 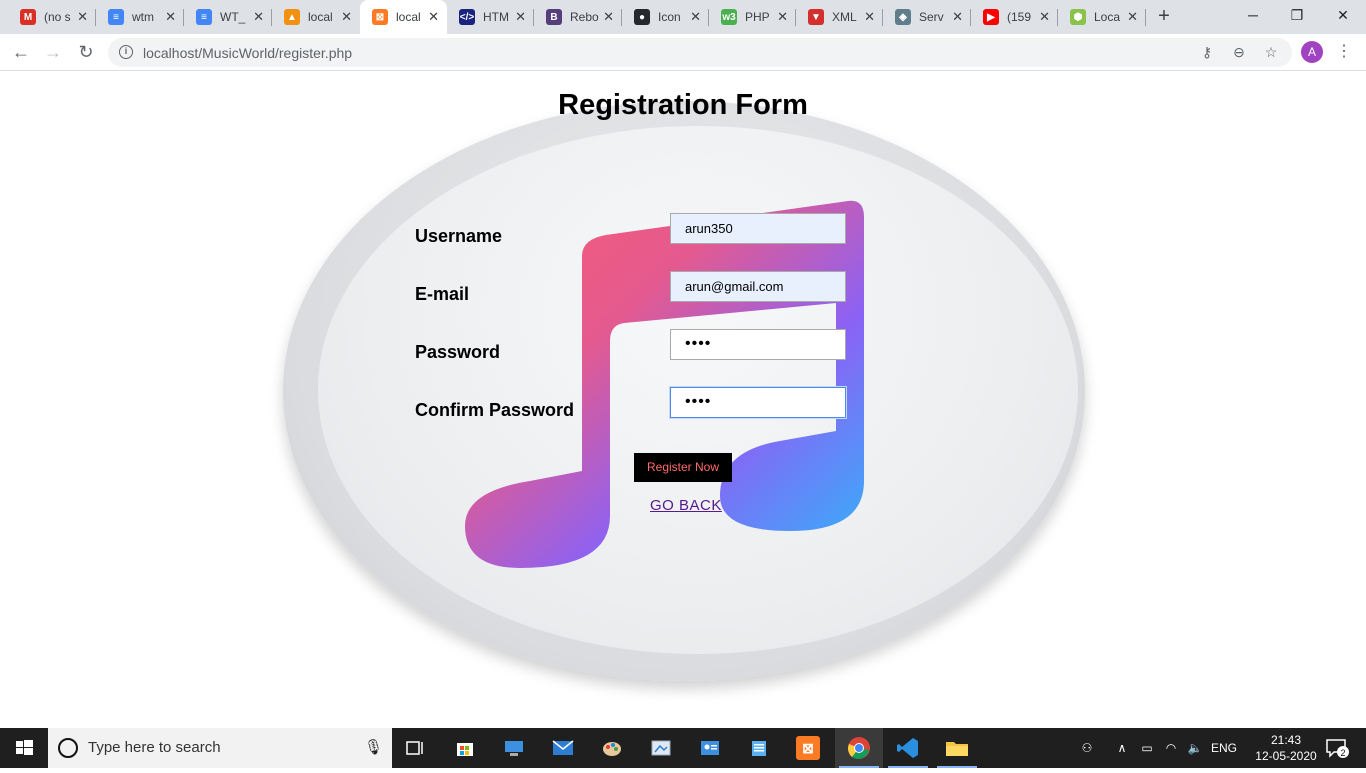 I want to click on key-icon: ⚷, so click(x=1207, y=52).